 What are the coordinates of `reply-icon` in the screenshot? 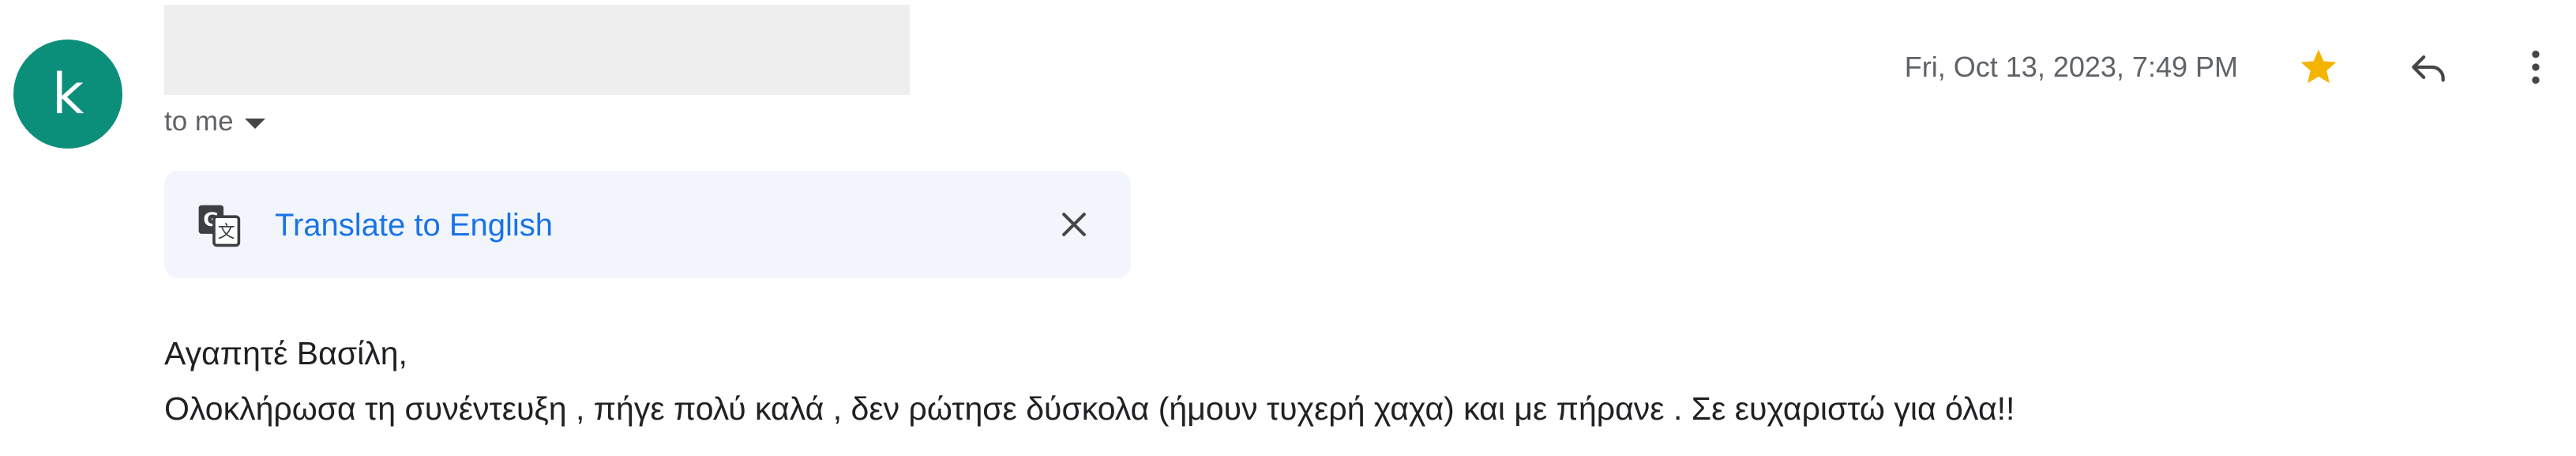 It's located at (2428, 68).